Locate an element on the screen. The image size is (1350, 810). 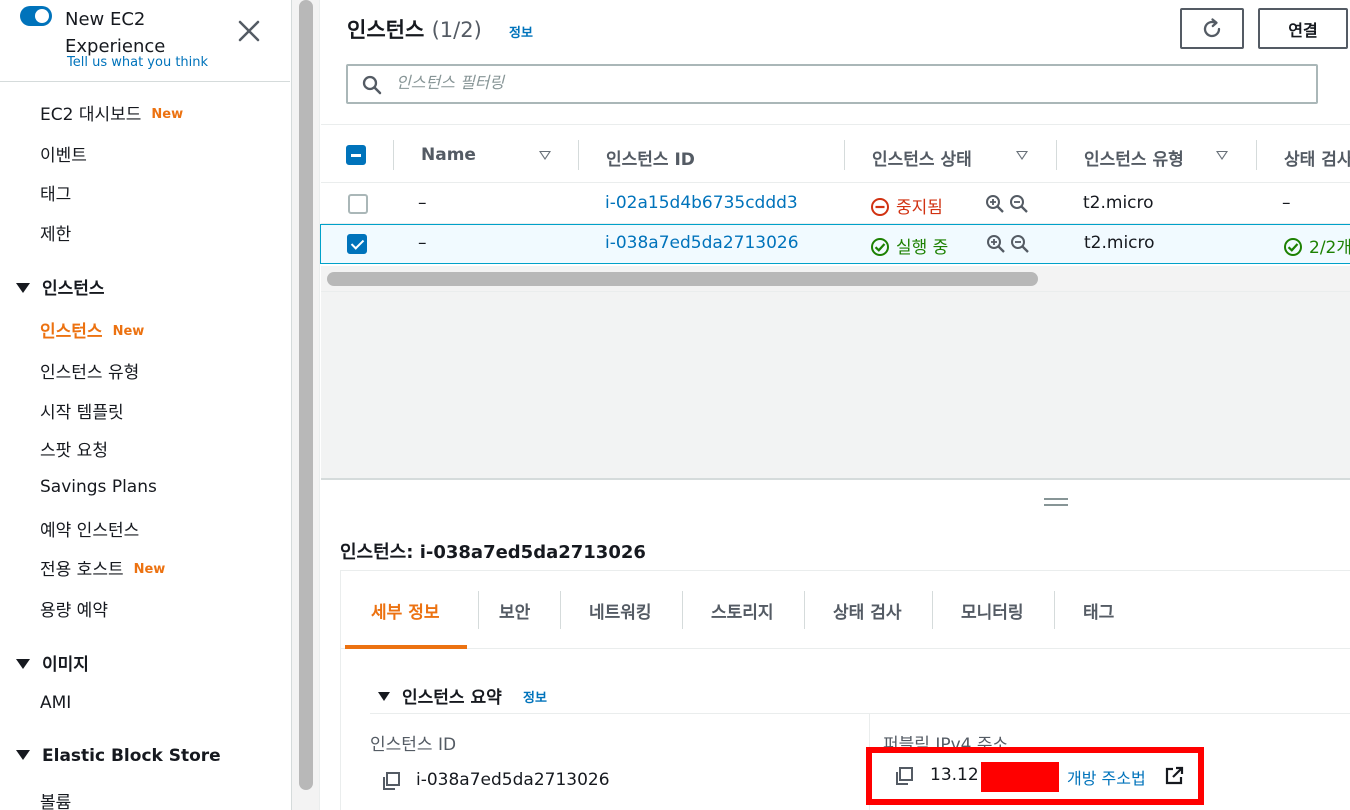
cell-status-check: 2/2개 is located at coordinates (1316, 245).